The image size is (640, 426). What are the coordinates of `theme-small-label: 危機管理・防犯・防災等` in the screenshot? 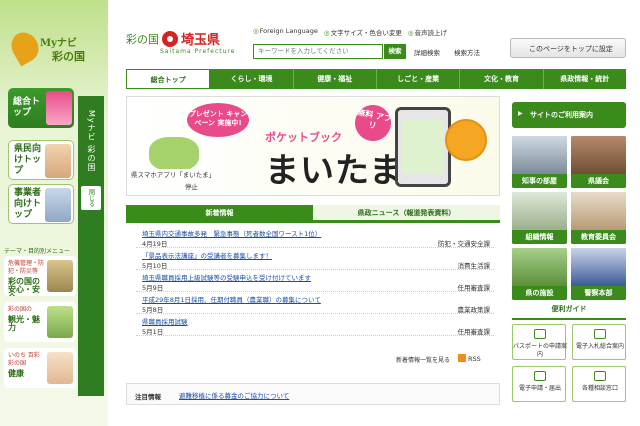 It's located at (26, 267).